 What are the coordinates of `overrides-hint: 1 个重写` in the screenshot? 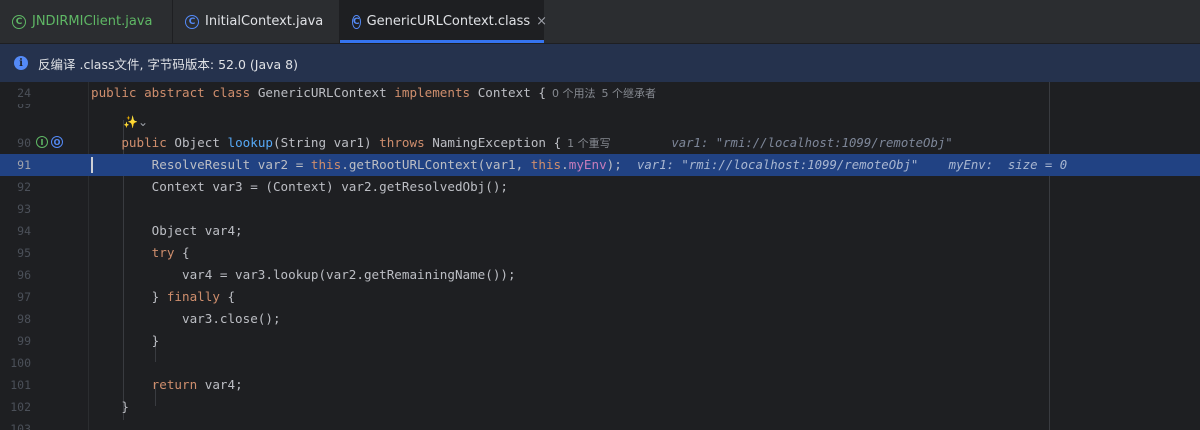 It's located at (589, 143).